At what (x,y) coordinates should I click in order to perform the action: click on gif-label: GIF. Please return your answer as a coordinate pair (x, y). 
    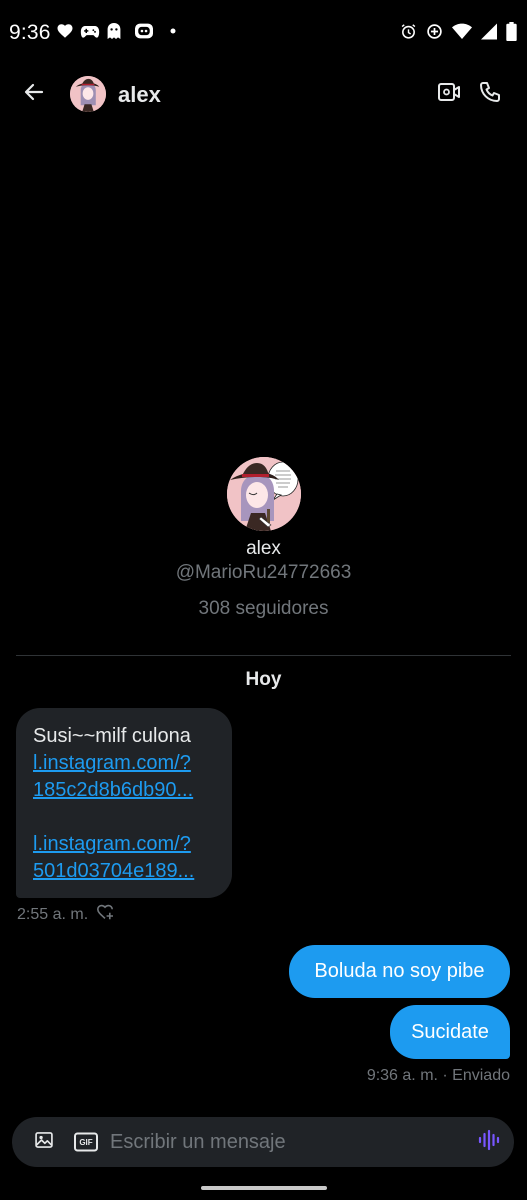
    Looking at the image, I should click on (86, 1142).